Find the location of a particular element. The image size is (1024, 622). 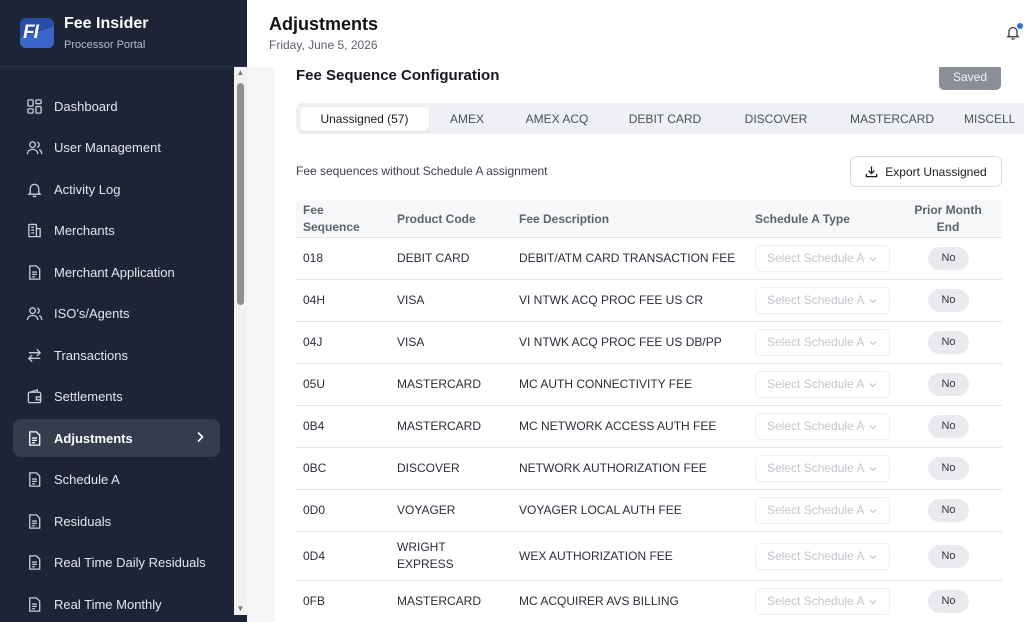

page-header: Adjustments Friday, June 5, 2026 is located at coordinates (635, 33).